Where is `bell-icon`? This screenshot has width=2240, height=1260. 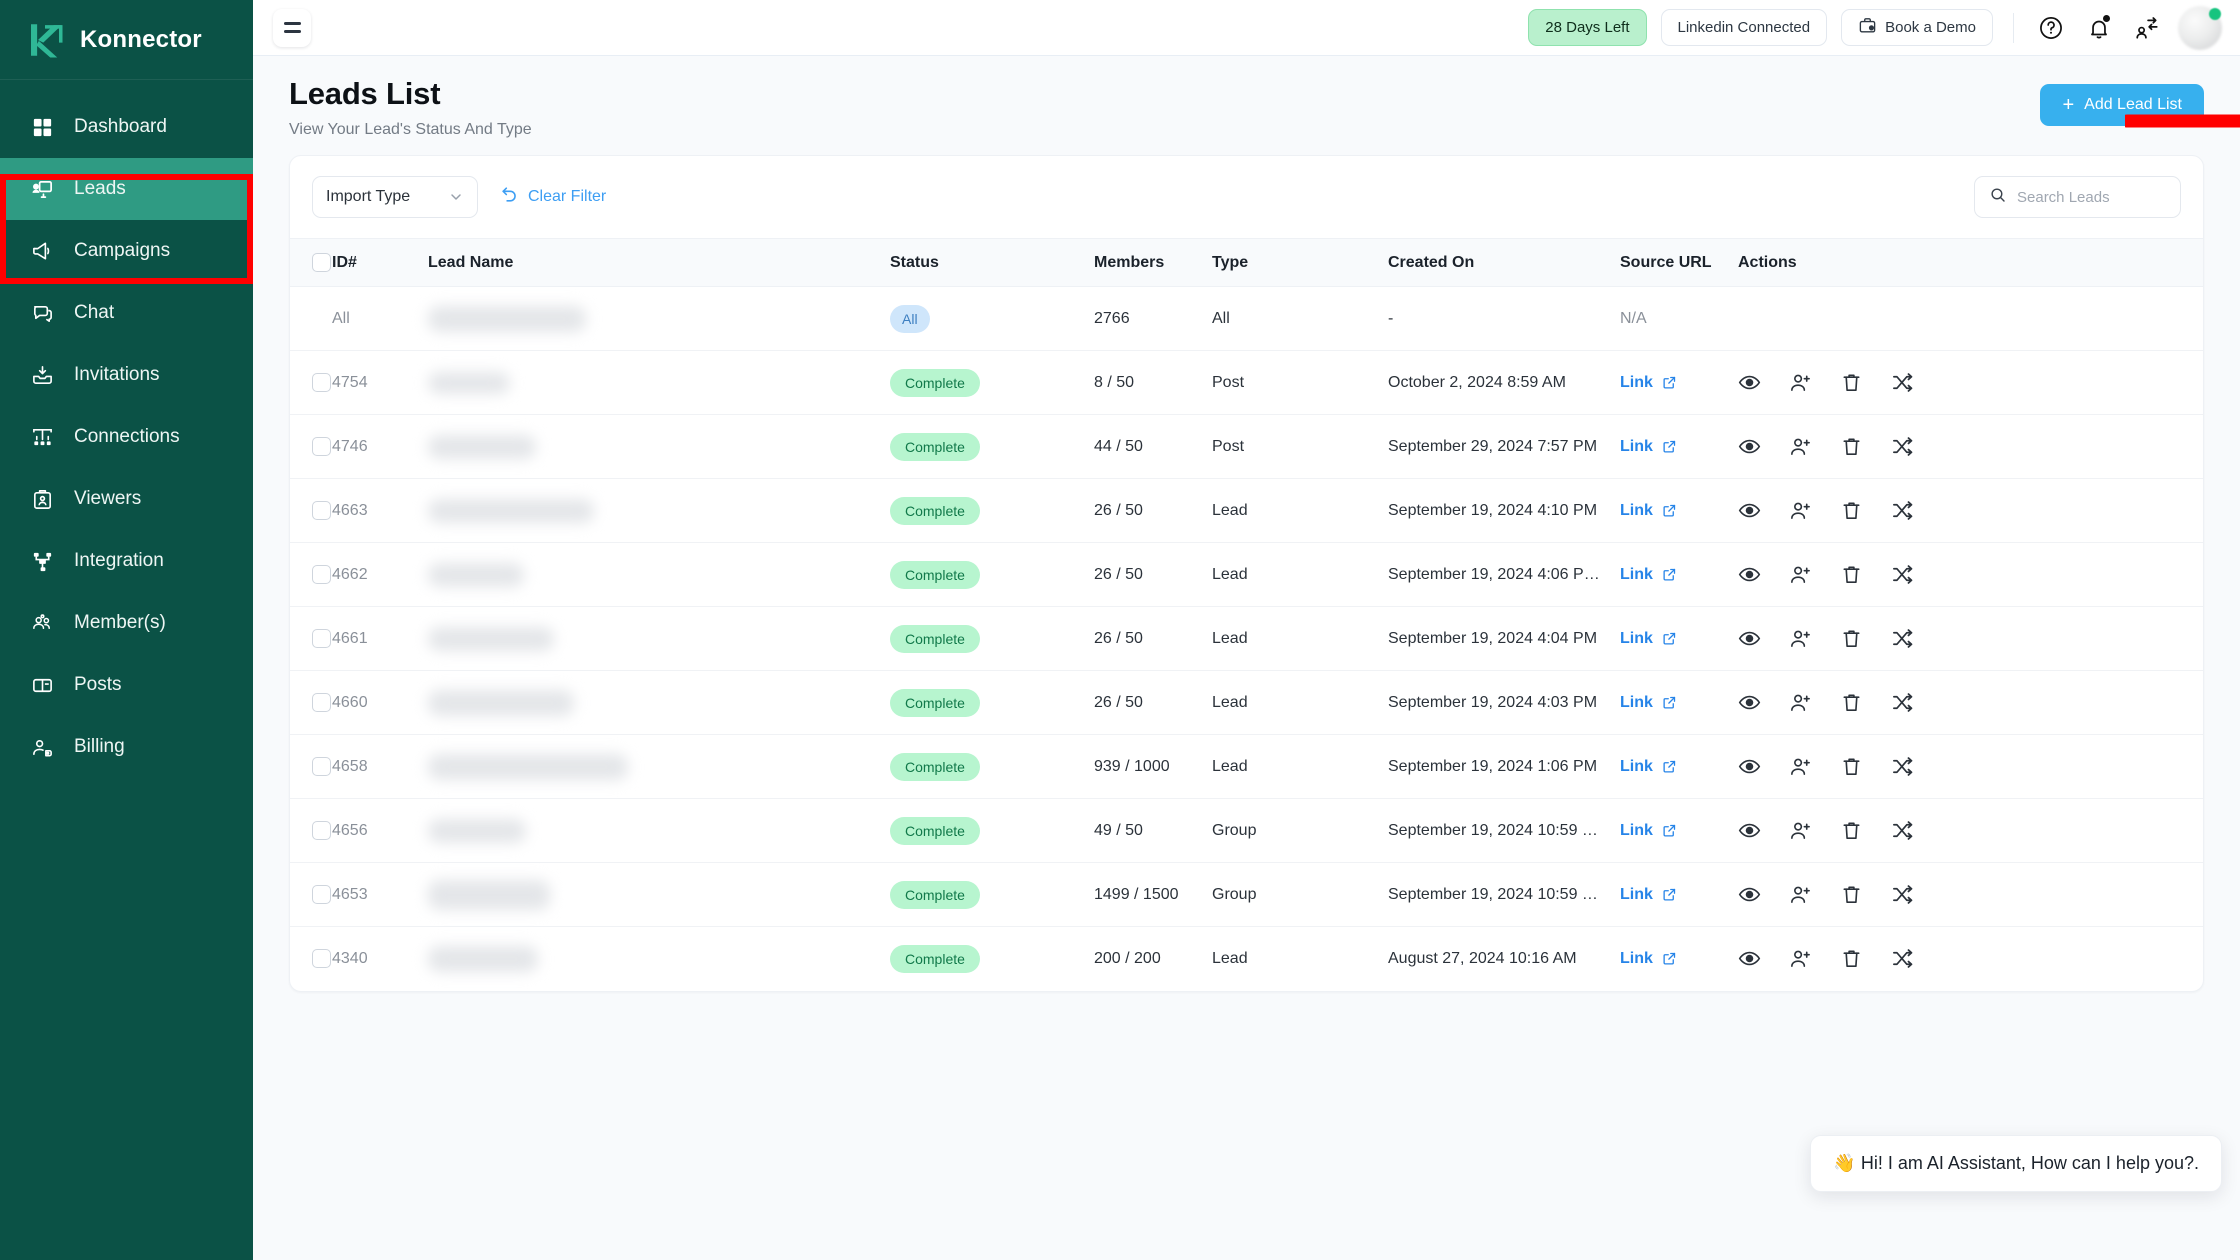
bell-icon is located at coordinates (2099, 28).